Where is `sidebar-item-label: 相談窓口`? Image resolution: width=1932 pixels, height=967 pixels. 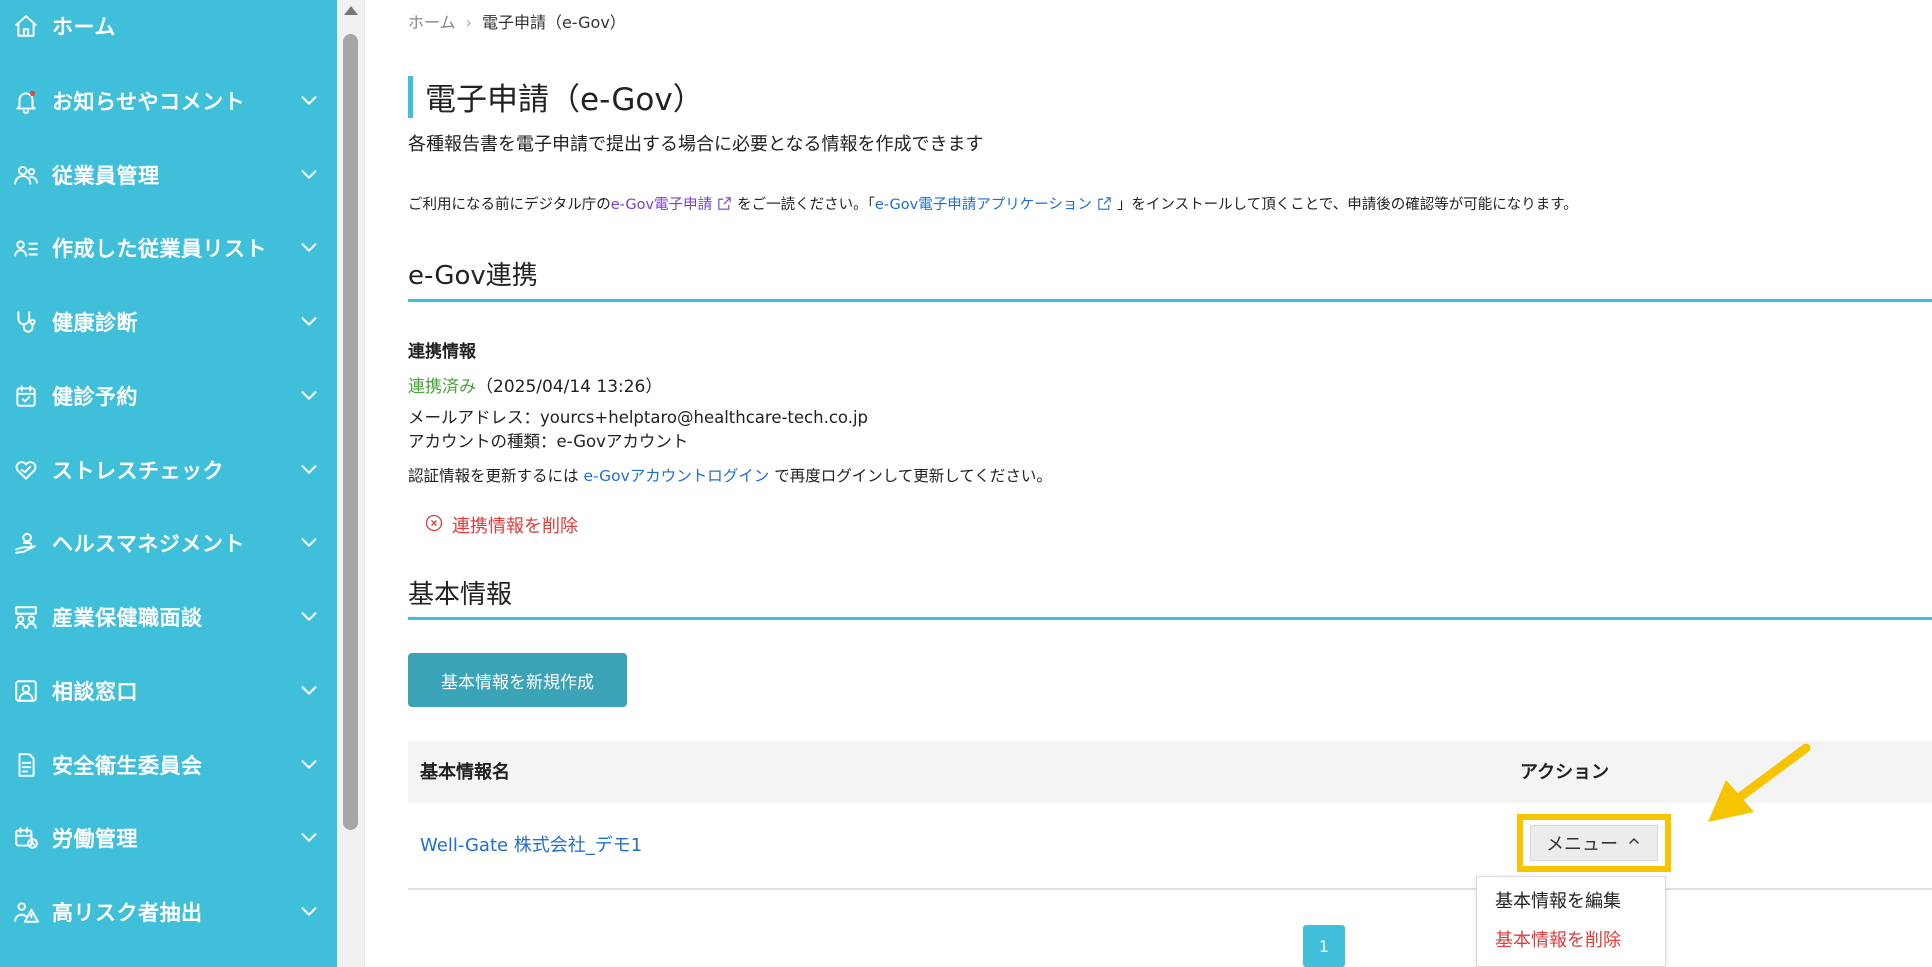
sidebar-item-label: 相談窓口 is located at coordinates (95, 692).